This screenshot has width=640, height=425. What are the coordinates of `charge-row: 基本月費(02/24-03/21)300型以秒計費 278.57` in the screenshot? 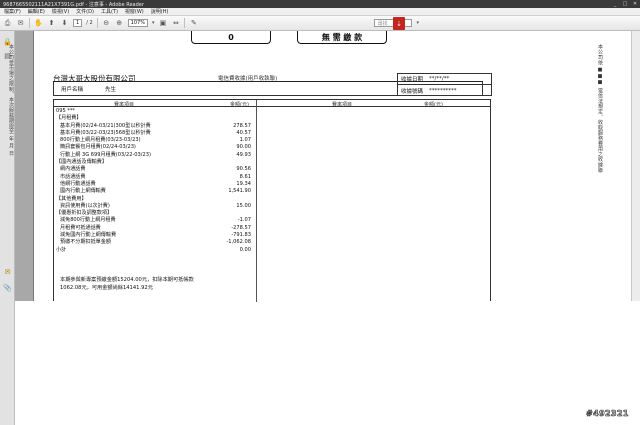 It's located at (152, 126).